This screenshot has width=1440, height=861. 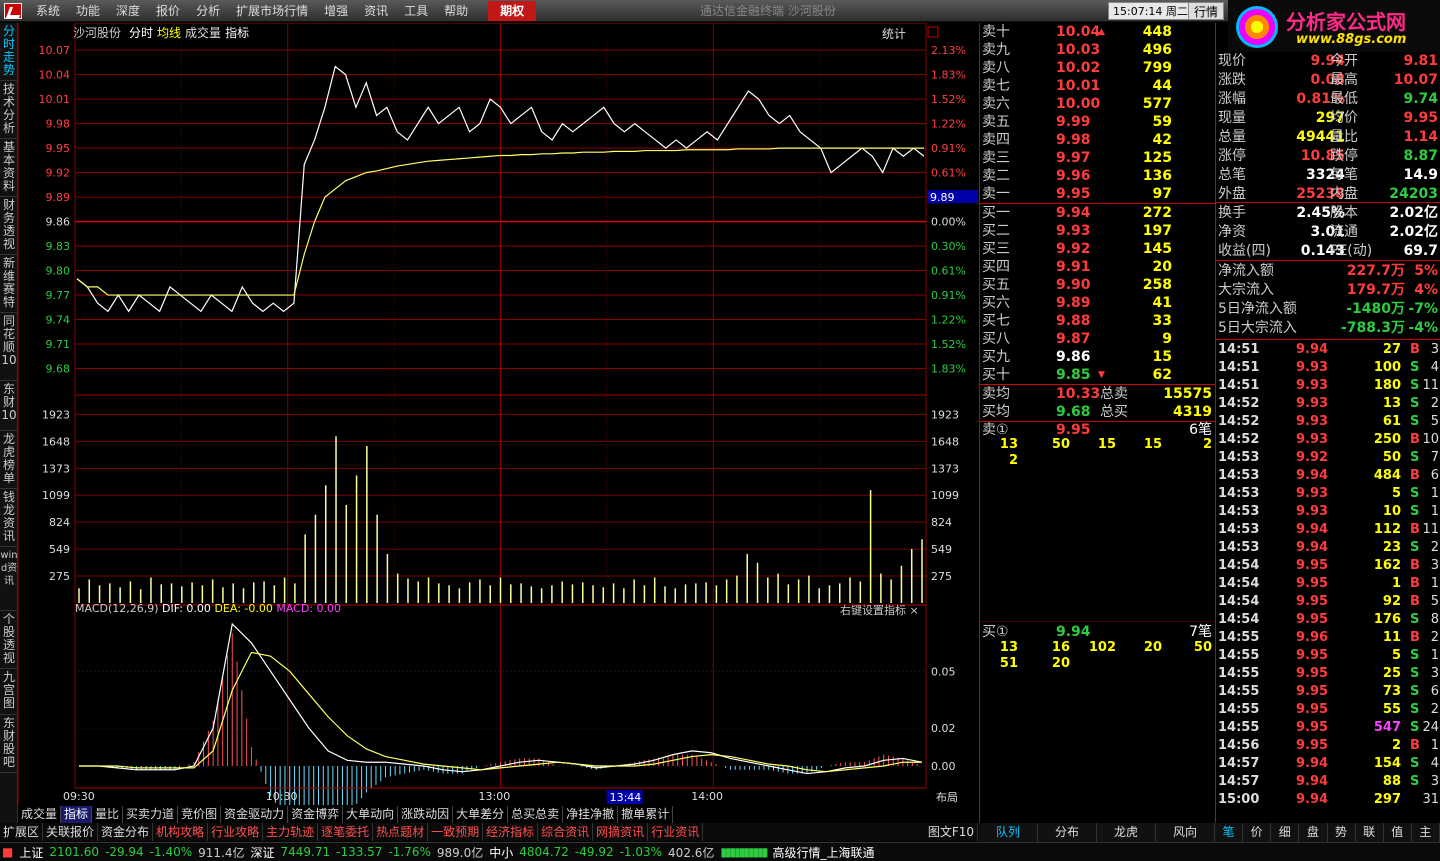 What do you see at coordinates (566, 832) in the screenshot?
I see `etab-general-news: 综合资讯` at bounding box center [566, 832].